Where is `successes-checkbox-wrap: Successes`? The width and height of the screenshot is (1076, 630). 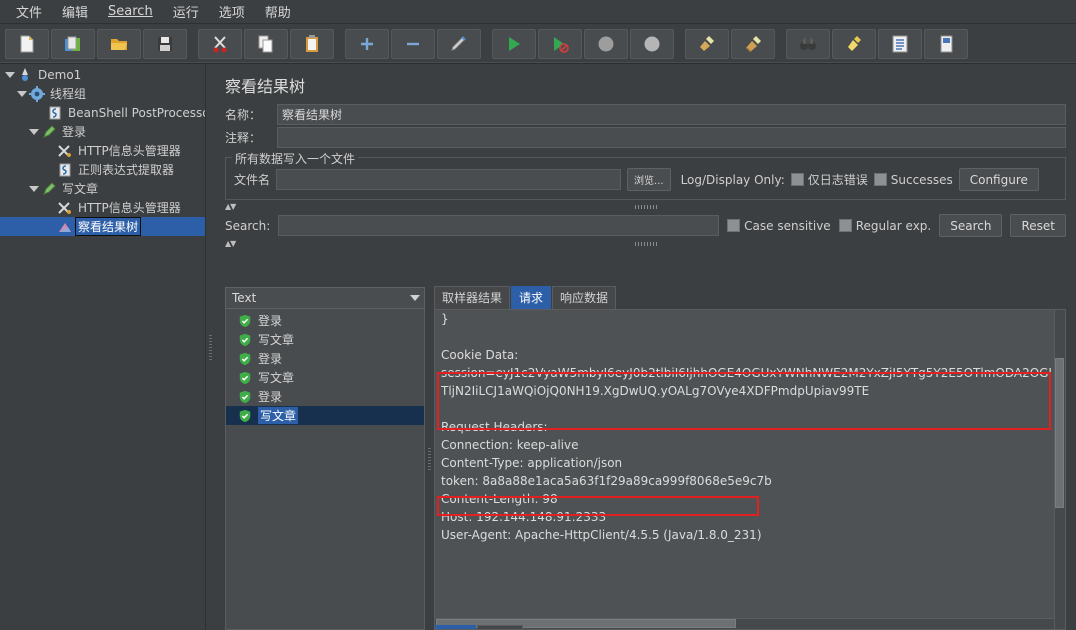 successes-checkbox-wrap: Successes is located at coordinates (913, 180).